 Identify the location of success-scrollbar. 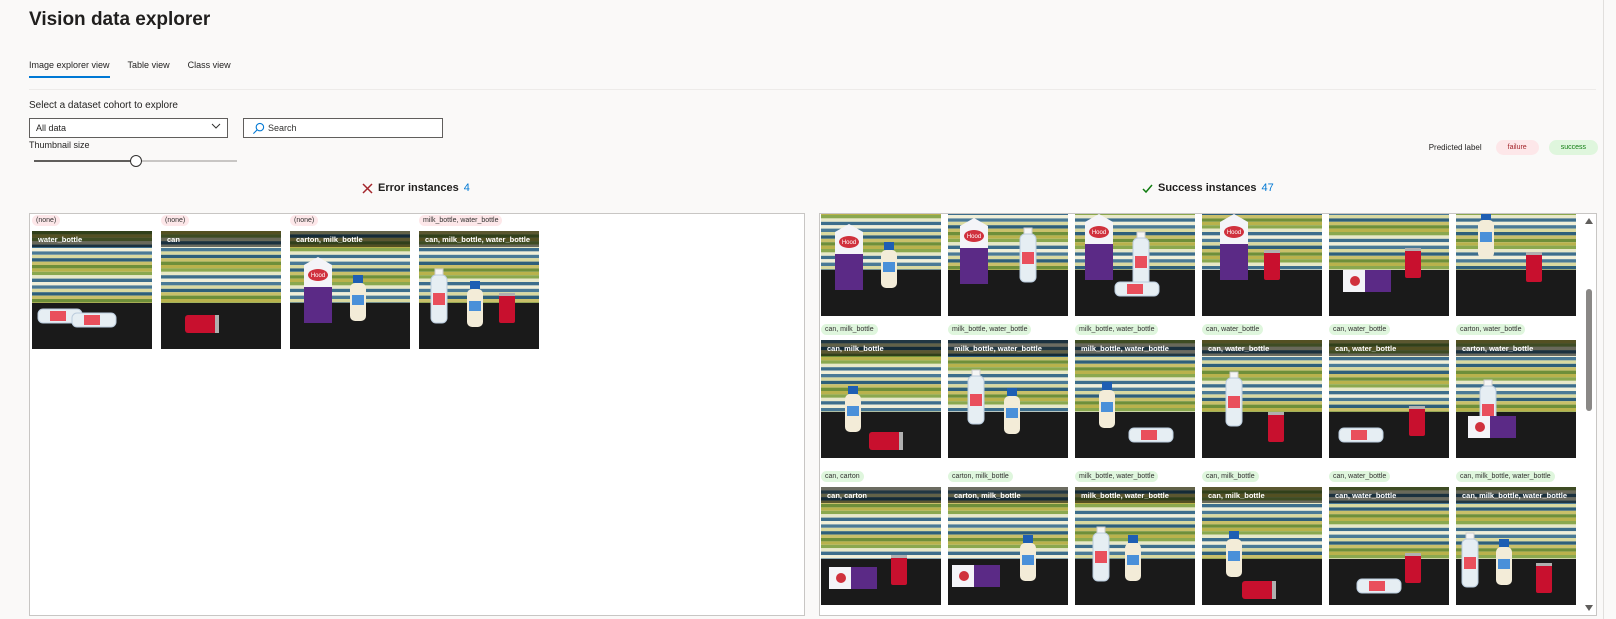
(1589, 414).